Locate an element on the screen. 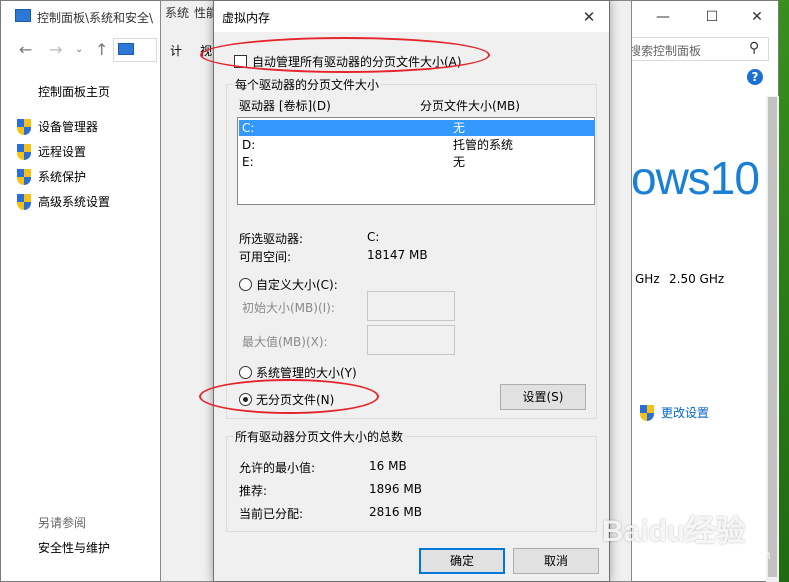 The width and height of the screenshot is (789, 582). custom-size-label: 自定义大小(C): is located at coordinates (297, 285).